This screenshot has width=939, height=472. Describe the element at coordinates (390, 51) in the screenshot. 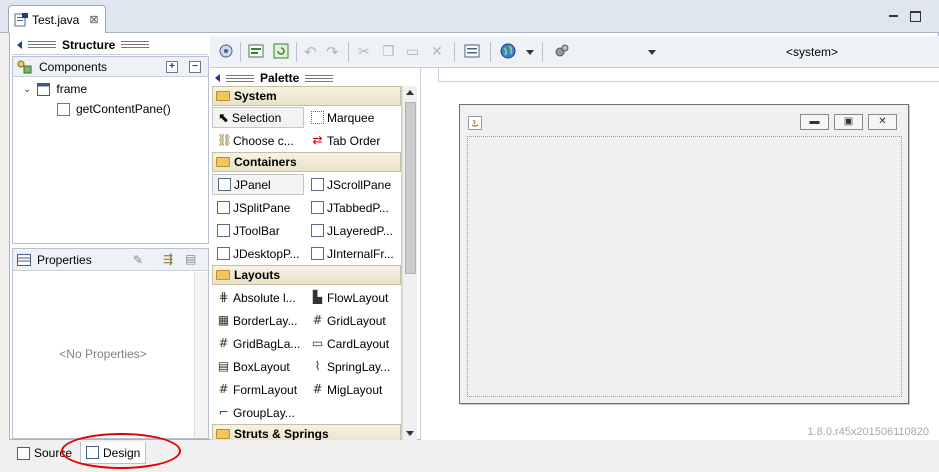

I see `copy-icon: ❐` at that location.